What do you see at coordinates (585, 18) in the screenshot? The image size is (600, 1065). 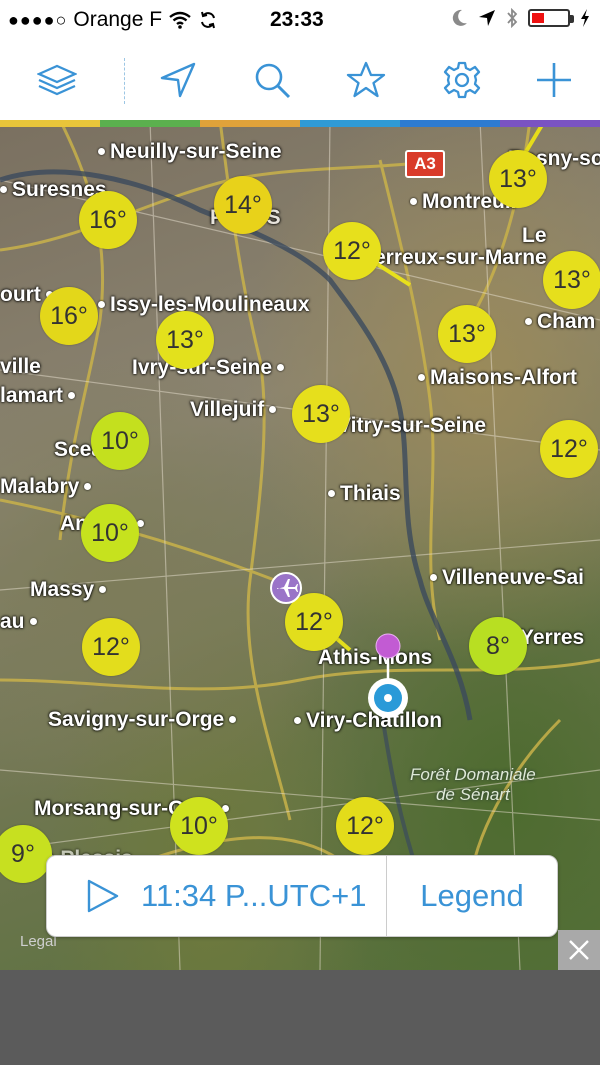 I see `charging-icon` at bounding box center [585, 18].